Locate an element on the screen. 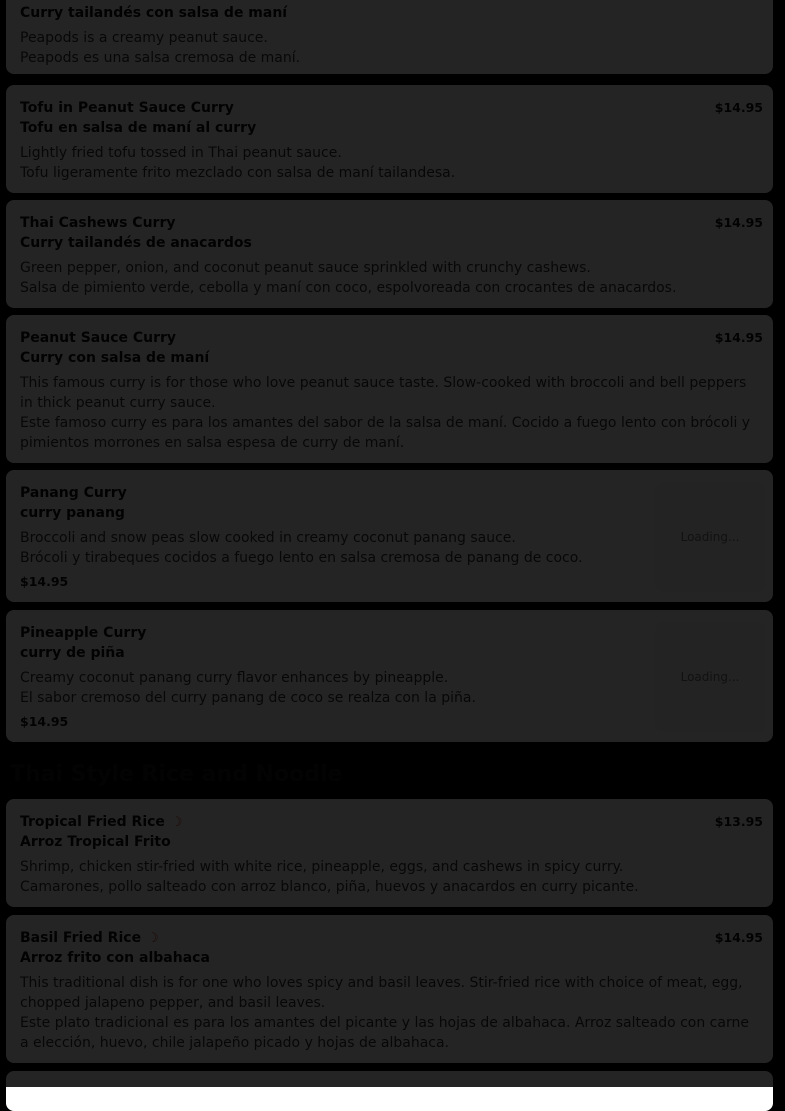 The width and height of the screenshot is (785, 1111). item-name-en: Pineapple Curry is located at coordinates (83, 633).